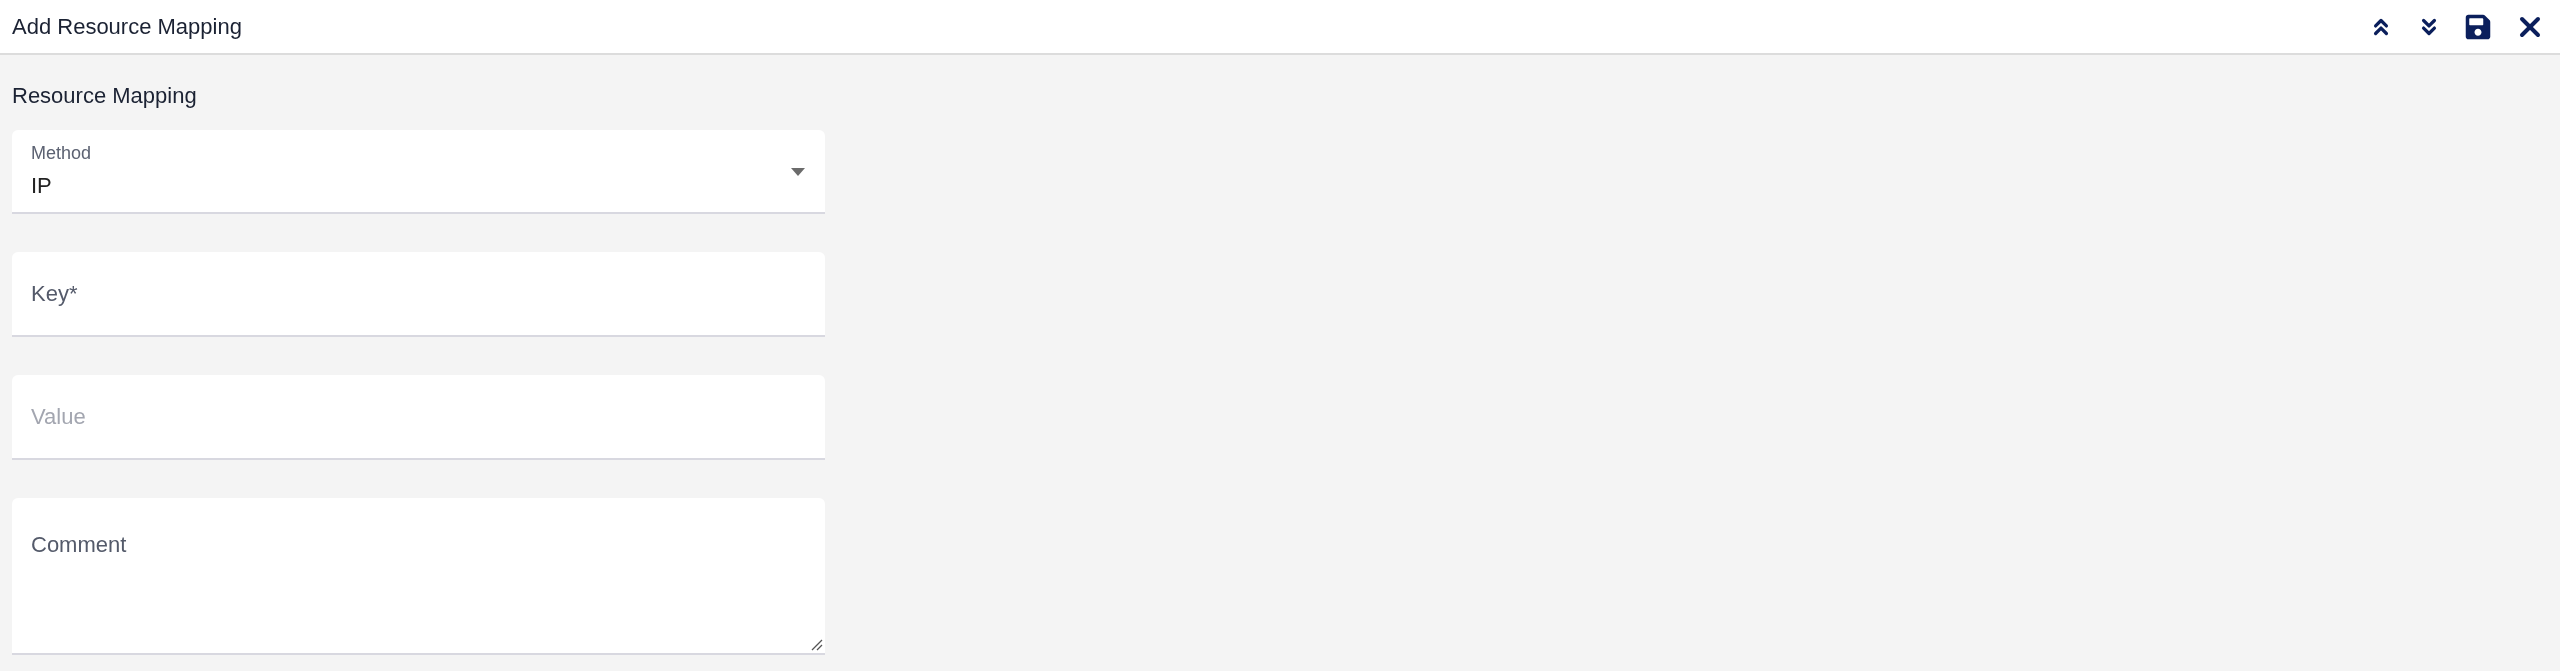 The width and height of the screenshot is (2560, 671). What do you see at coordinates (41, 186) in the screenshot?
I see `field-value: IP` at bounding box center [41, 186].